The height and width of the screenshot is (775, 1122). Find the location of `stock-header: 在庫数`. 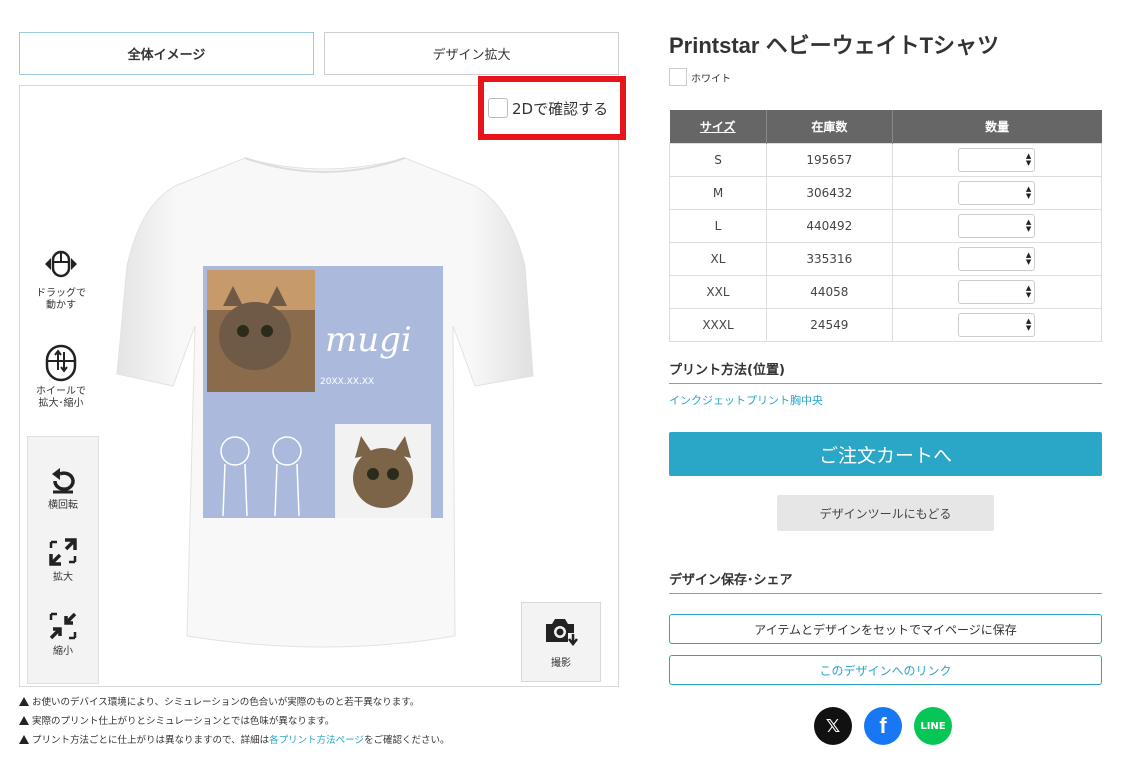

stock-header: 在庫数 is located at coordinates (829, 126).